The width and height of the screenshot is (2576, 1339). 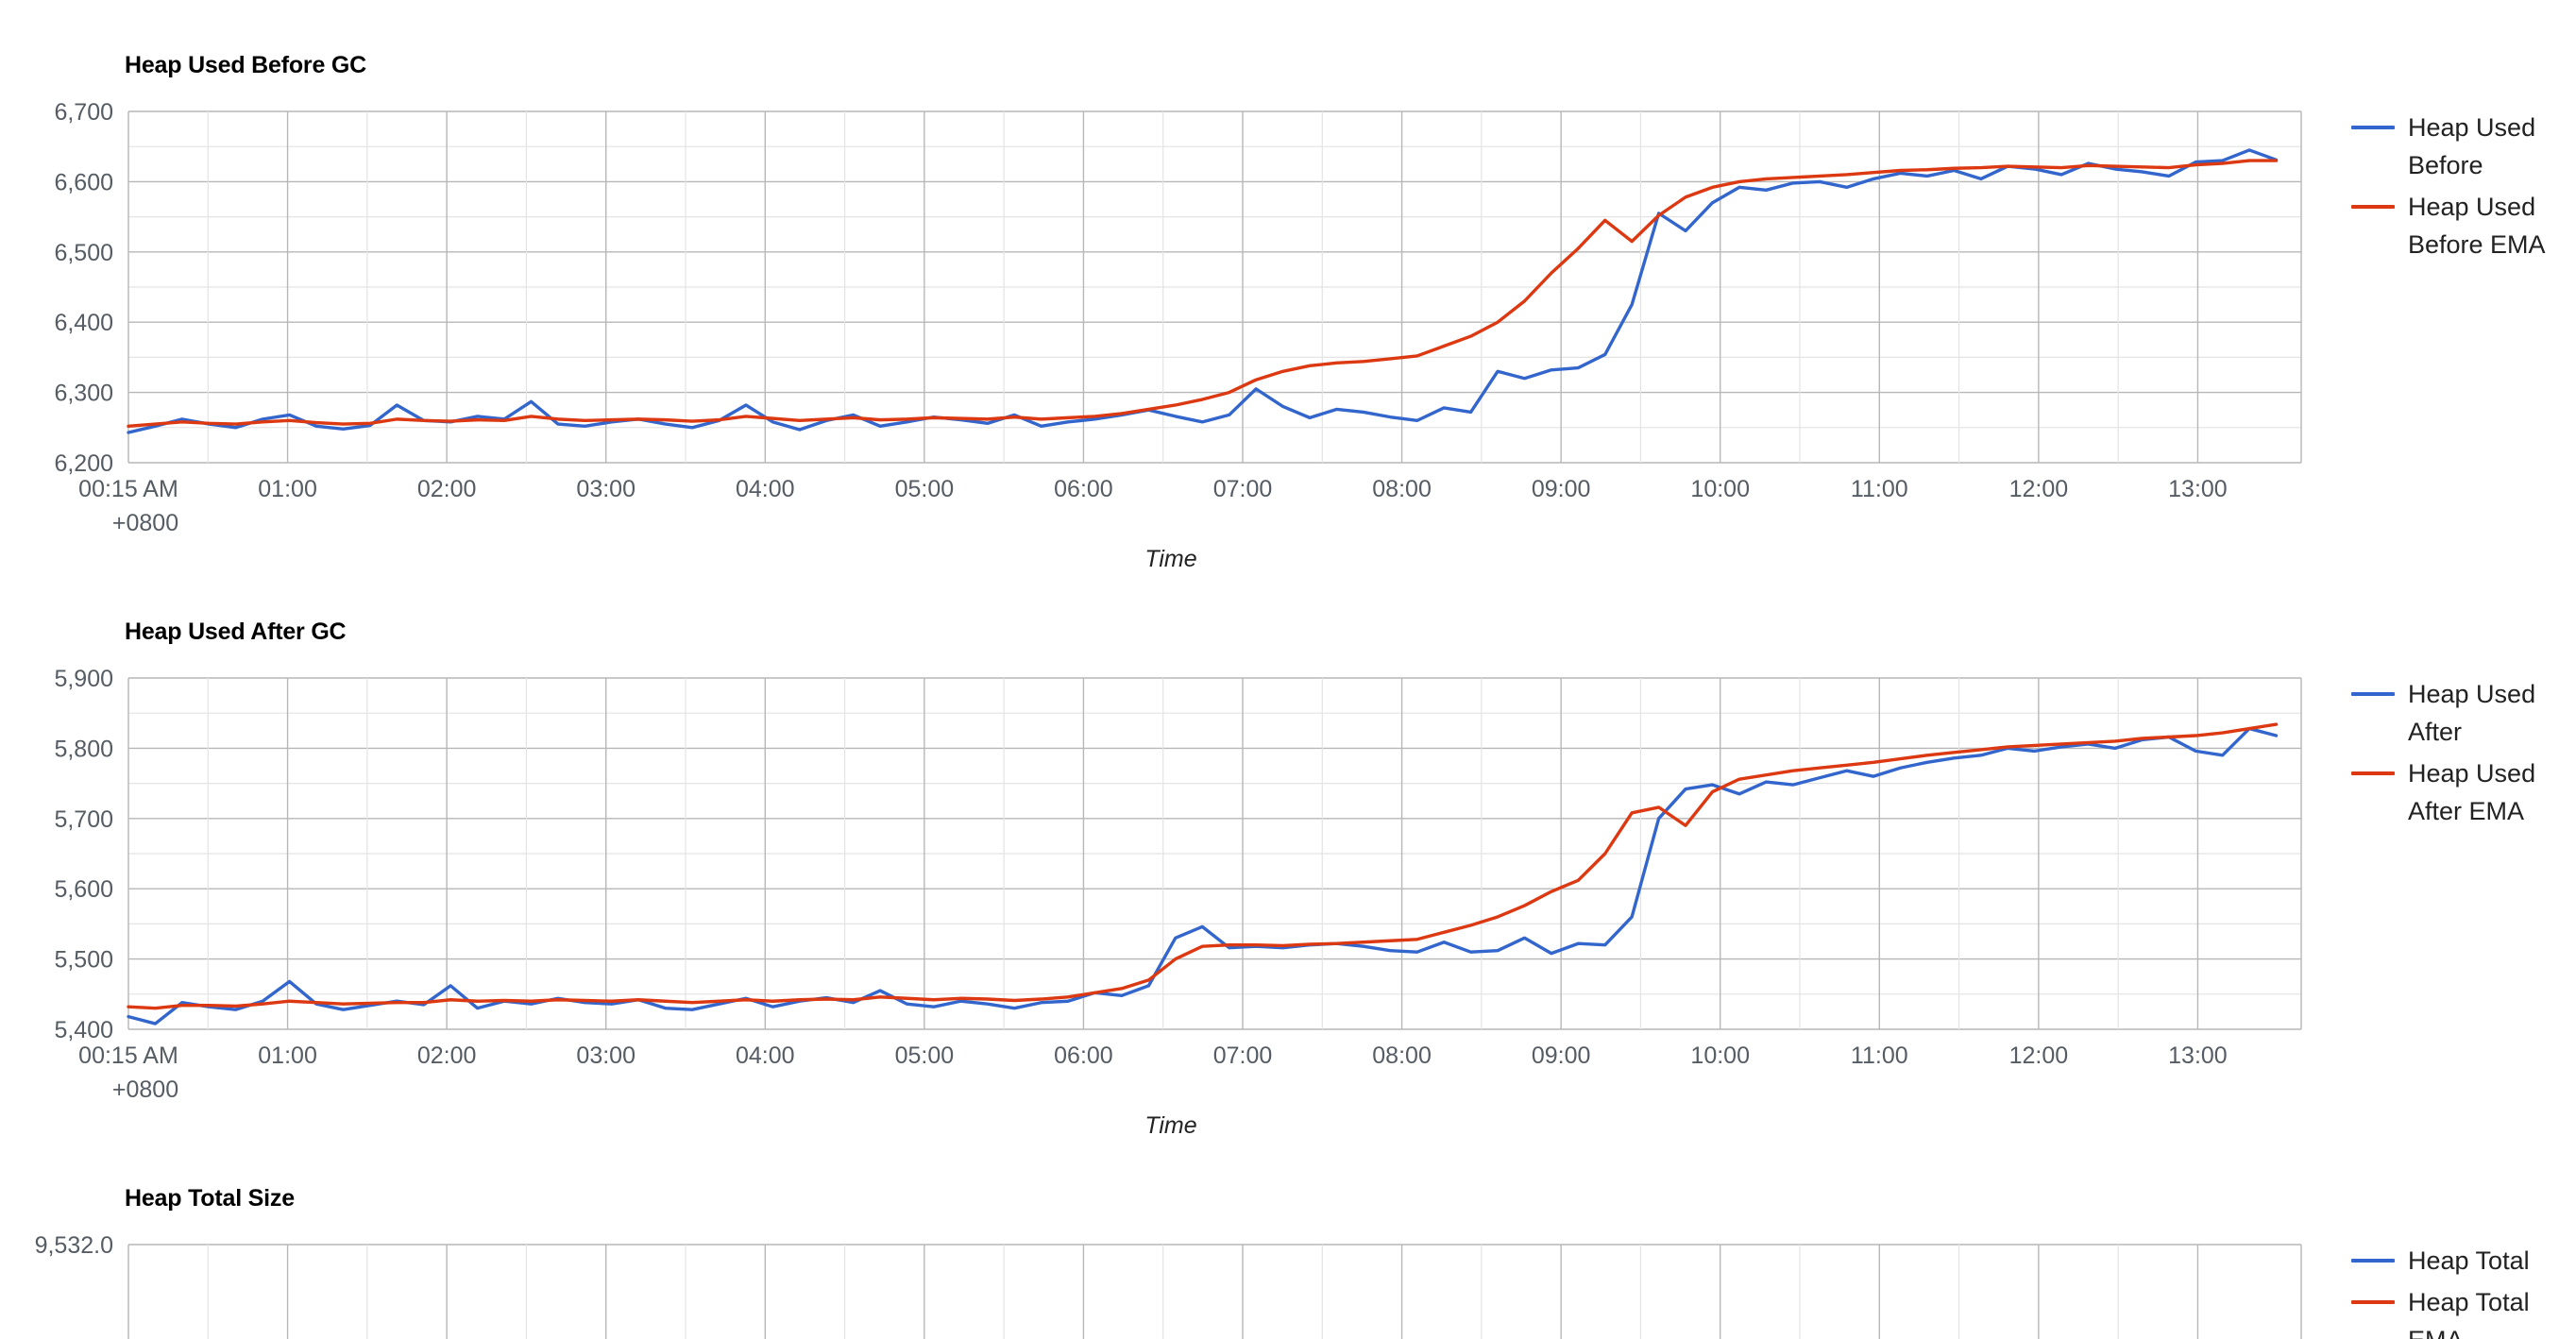 What do you see at coordinates (2469, 1260) in the screenshot?
I see `legend-item-label: Heap Total` at bounding box center [2469, 1260].